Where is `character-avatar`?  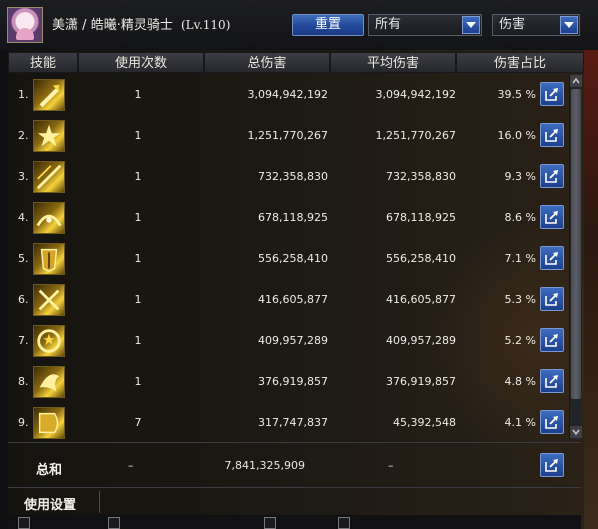
character-avatar is located at coordinates (25, 25).